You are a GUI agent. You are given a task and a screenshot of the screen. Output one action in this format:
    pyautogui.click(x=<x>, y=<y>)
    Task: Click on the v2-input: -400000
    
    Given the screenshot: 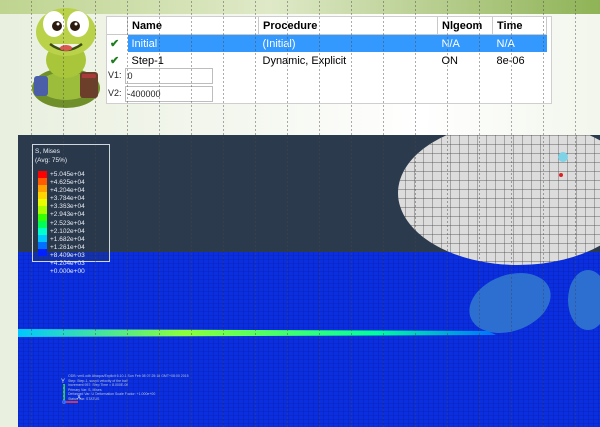 What is the action you would take?
    pyautogui.click(x=168, y=94)
    